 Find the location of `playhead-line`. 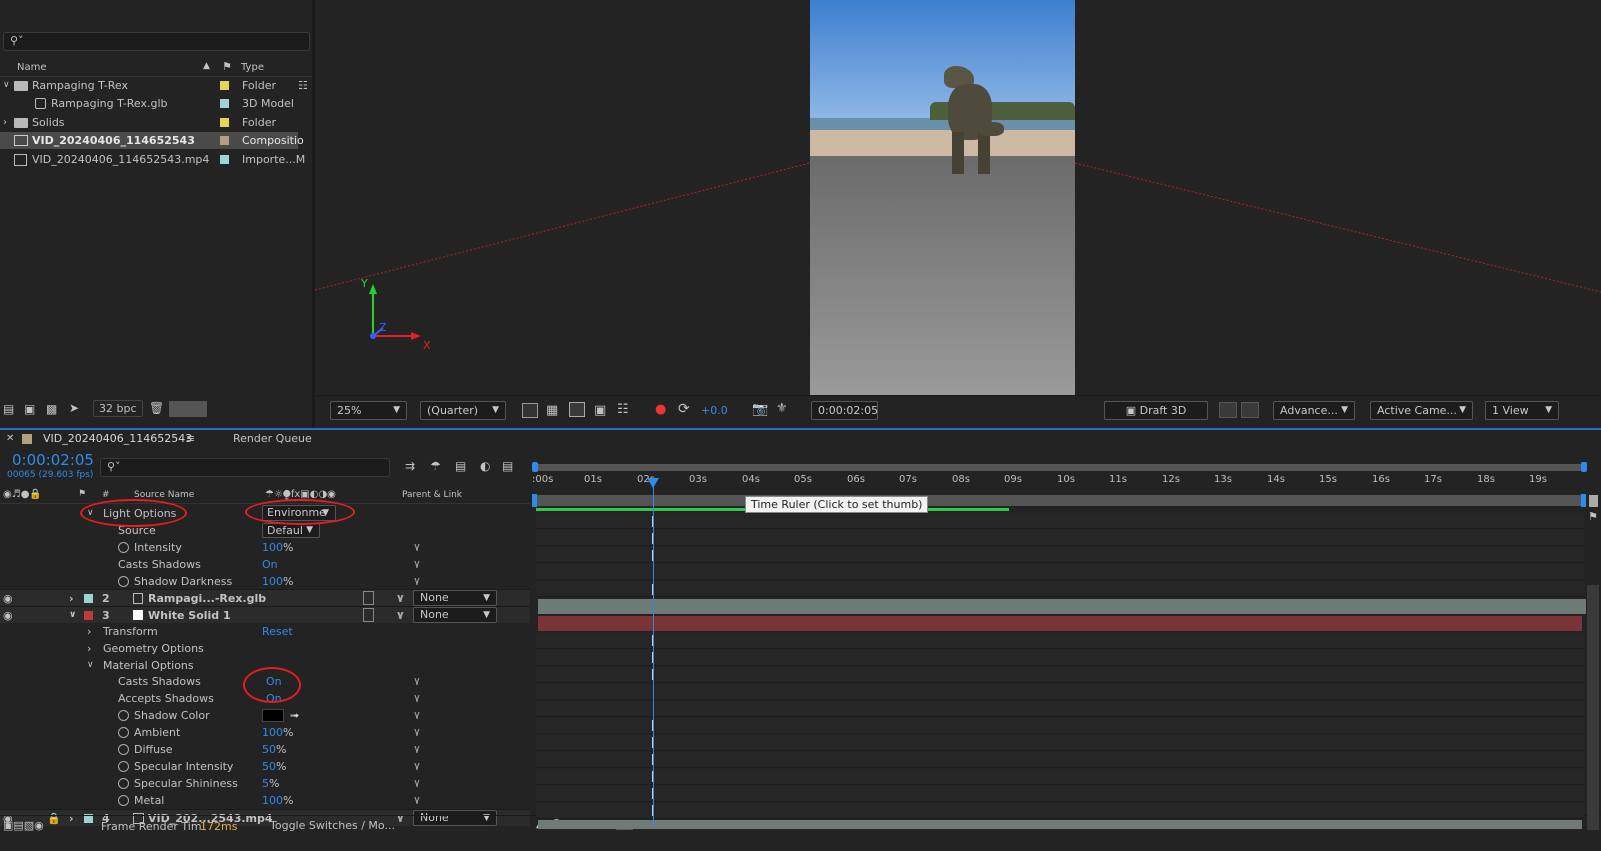

playhead-line is located at coordinates (653, 655).